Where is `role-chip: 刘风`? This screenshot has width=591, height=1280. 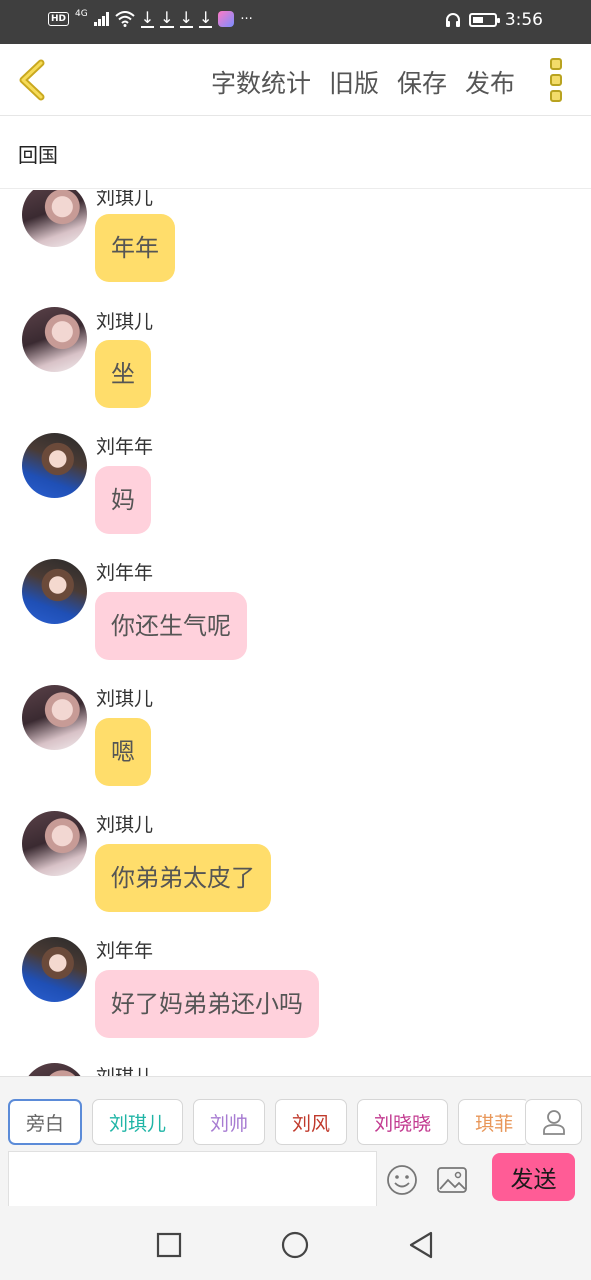 role-chip: 刘风 is located at coordinates (311, 1122).